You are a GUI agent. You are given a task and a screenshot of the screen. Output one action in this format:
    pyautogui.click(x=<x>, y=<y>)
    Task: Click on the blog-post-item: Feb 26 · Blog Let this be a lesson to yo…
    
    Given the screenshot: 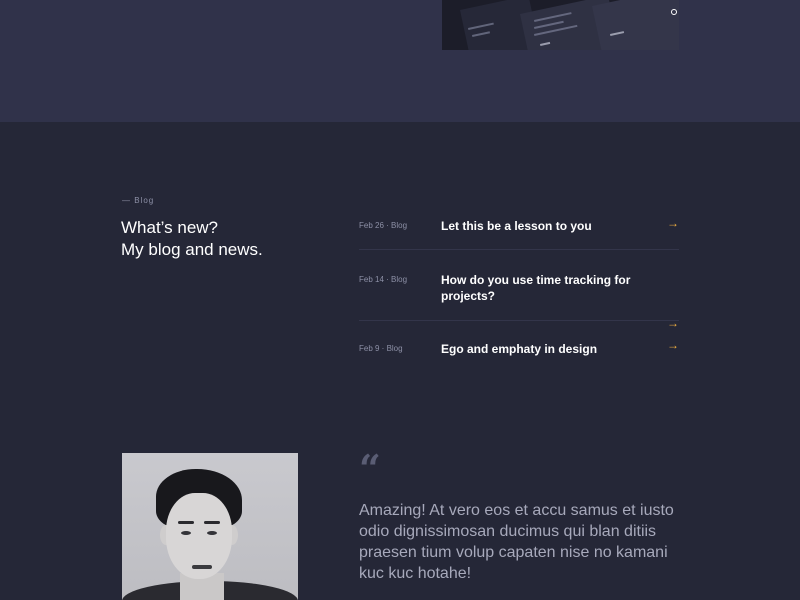 What is the action you would take?
    pyautogui.click(x=519, y=227)
    